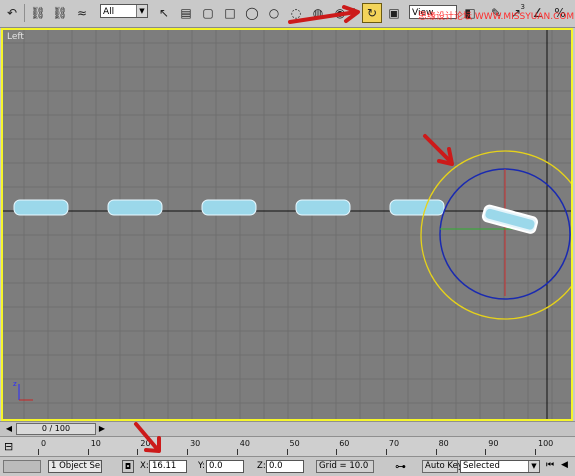 This screenshot has height=476, width=575. Describe the element at coordinates (44, 443) in the screenshot. I see `trackbar-tick-label: 0` at that location.